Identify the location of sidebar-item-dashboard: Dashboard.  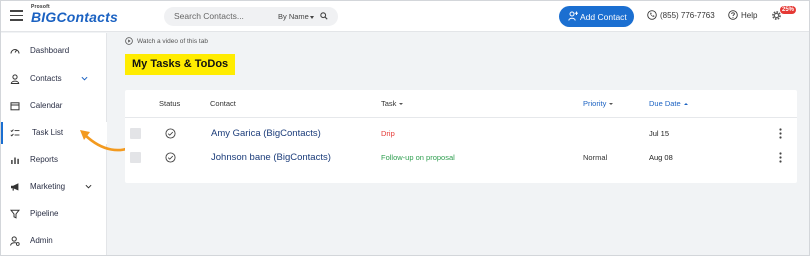
(54, 51).